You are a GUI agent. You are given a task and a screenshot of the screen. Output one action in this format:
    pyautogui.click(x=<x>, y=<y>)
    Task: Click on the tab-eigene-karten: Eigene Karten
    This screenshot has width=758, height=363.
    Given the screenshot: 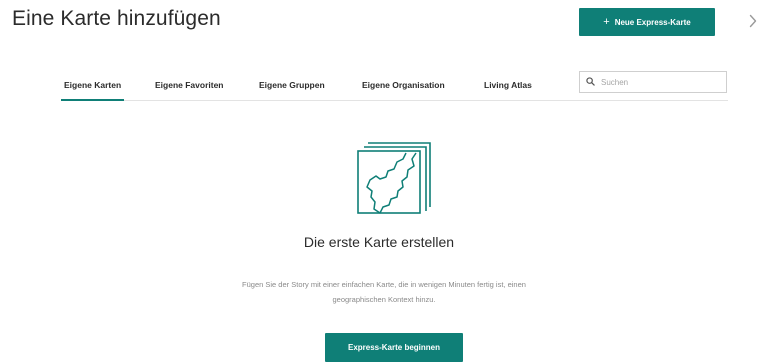 What is the action you would take?
    pyautogui.click(x=92, y=85)
    